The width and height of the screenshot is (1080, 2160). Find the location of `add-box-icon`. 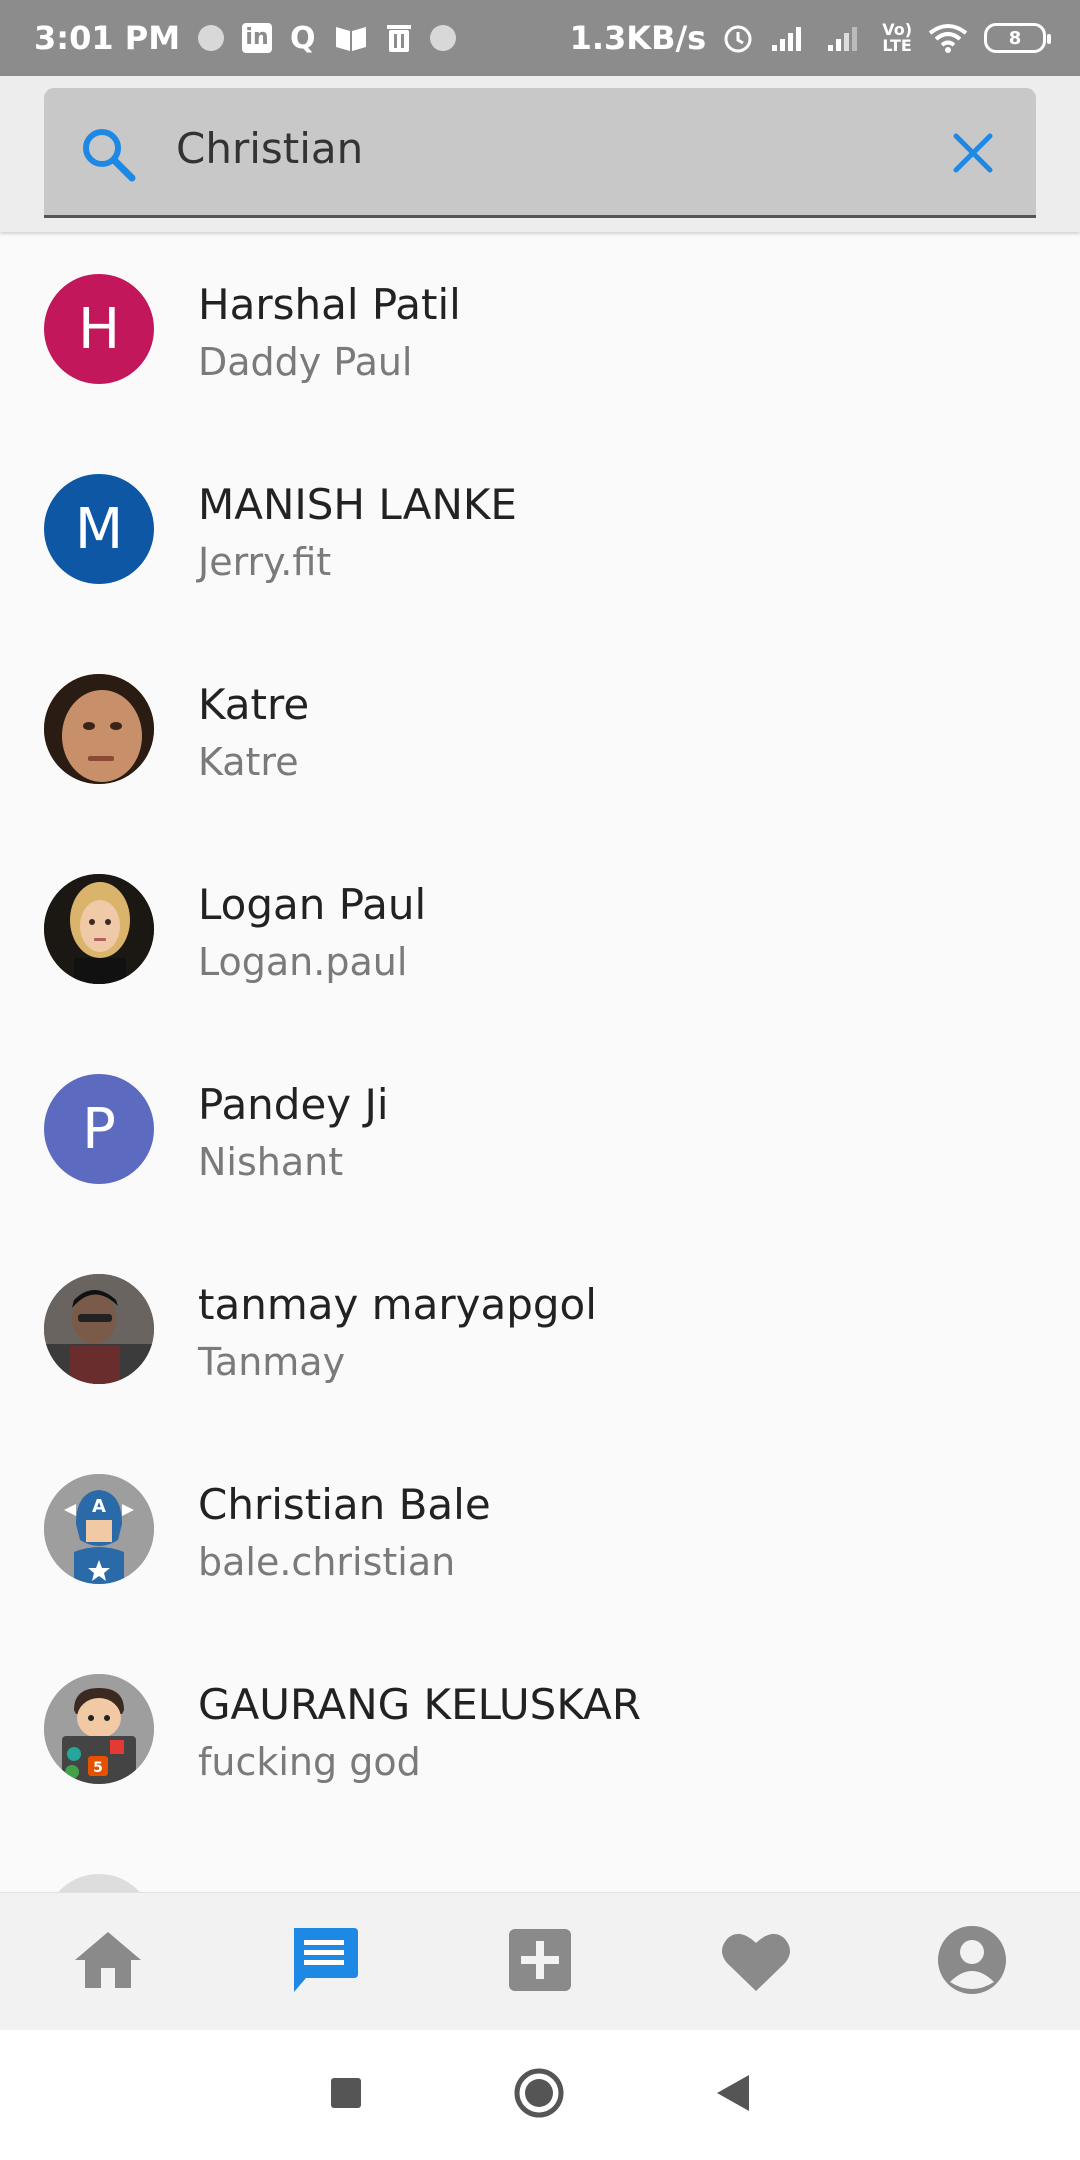

add-box-icon is located at coordinates (540, 1962).